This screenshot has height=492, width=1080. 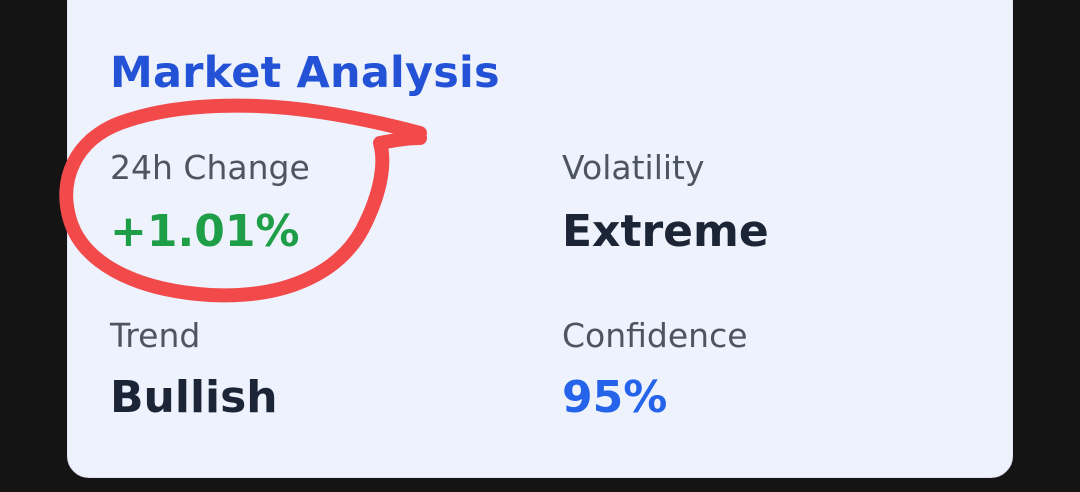 What do you see at coordinates (205, 231) in the screenshot?
I see `metric-value-24h-change: +1.01%` at bounding box center [205, 231].